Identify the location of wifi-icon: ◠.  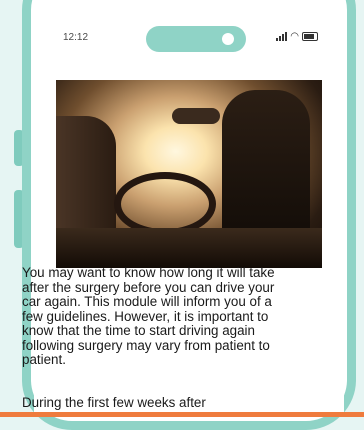
(294, 36).